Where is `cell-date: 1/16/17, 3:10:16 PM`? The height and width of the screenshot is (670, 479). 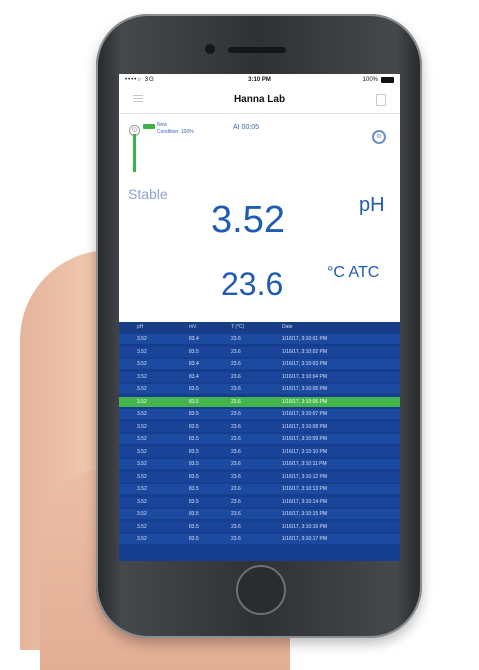 cell-date: 1/16/17, 3:10:16 PM is located at coordinates (305, 526).